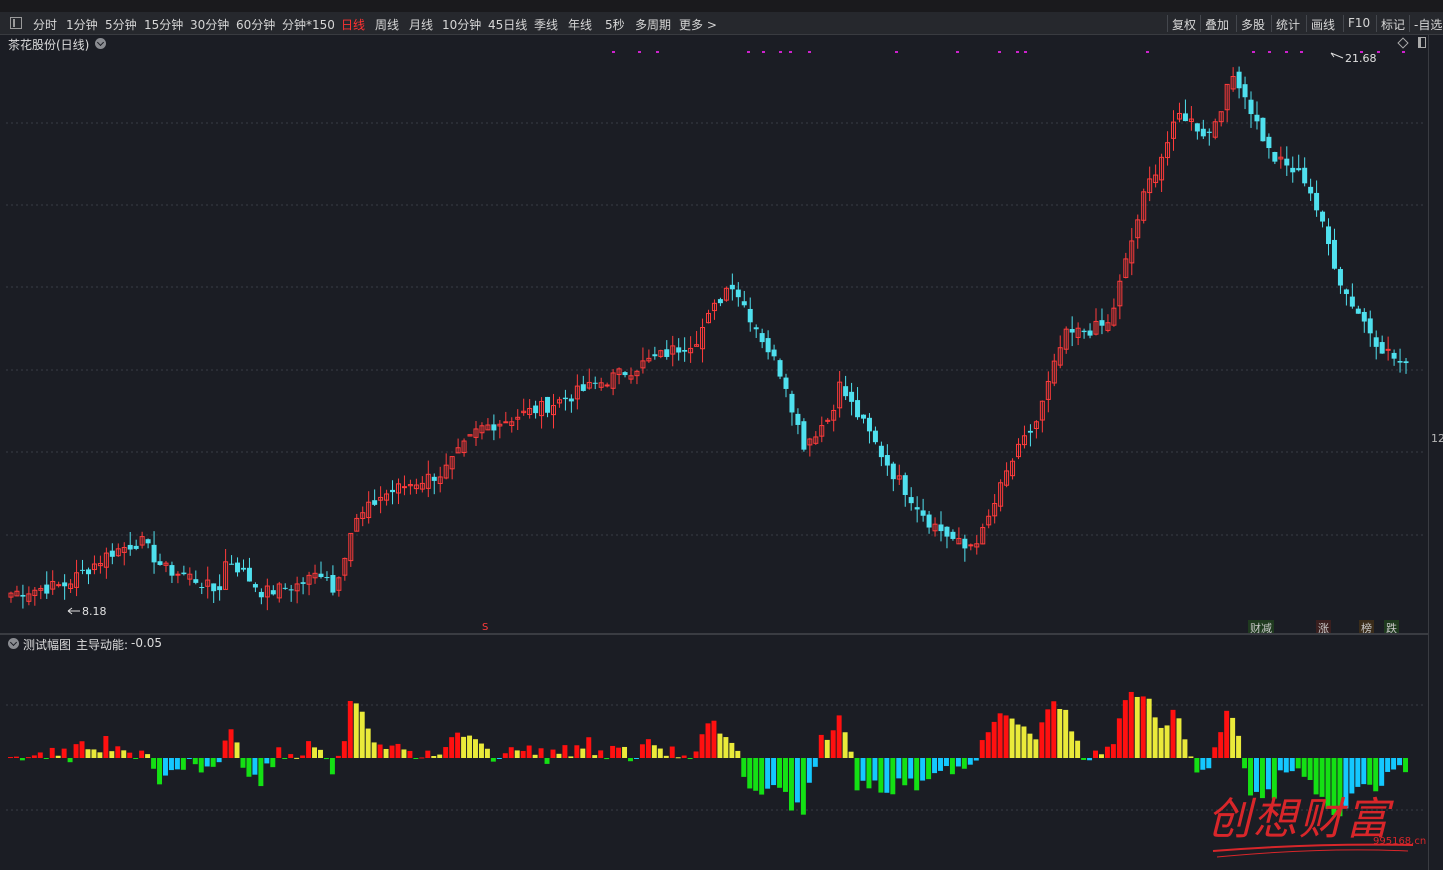 The height and width of the screenshot is (870, 1443). What do you see at coordinates (1393, 24) in the screenshot?
I see `toolbar-button: 标记` at bounding box center [1393, 24].